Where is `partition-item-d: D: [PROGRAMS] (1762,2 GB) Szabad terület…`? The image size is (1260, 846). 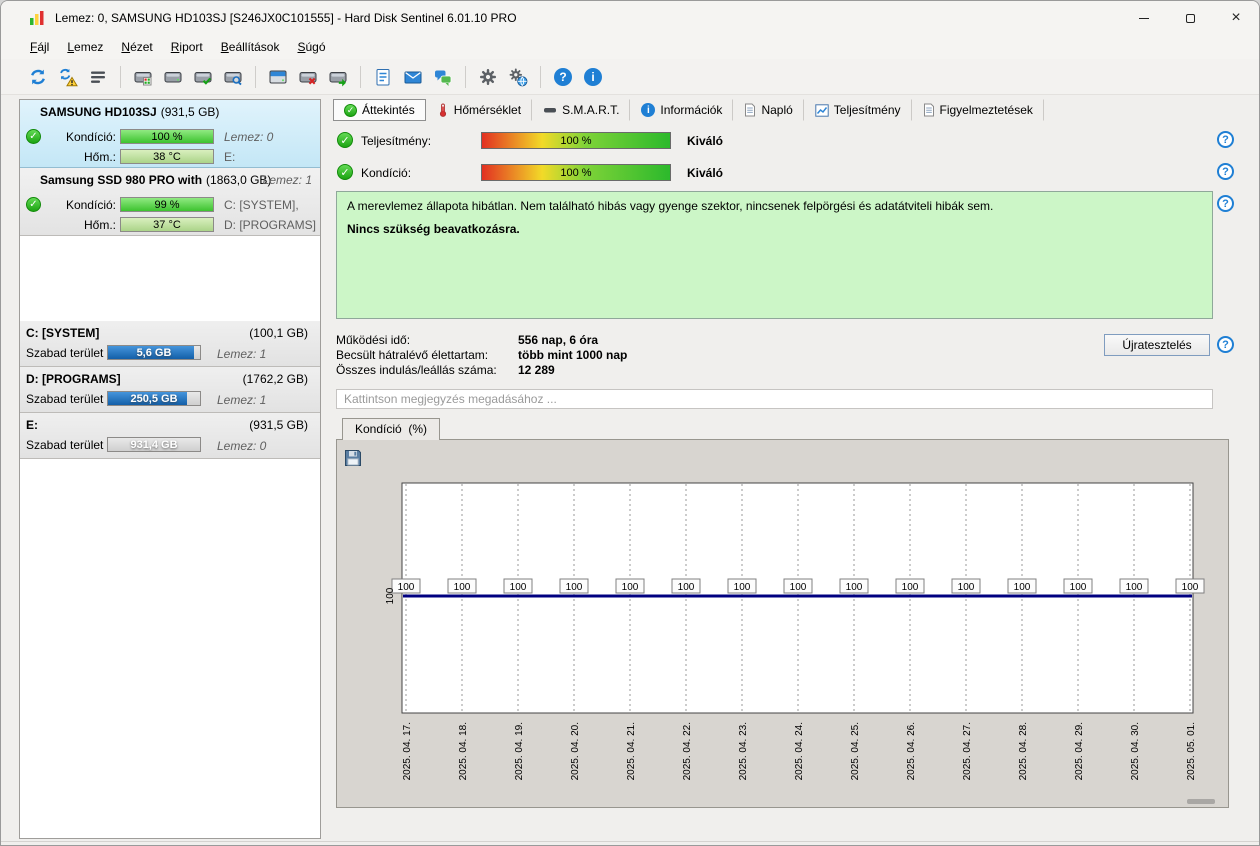
partition-item-d: D: [PROGRAMS] (1762,2 GB) Szabad terület… is located at coordinates (170, 390).